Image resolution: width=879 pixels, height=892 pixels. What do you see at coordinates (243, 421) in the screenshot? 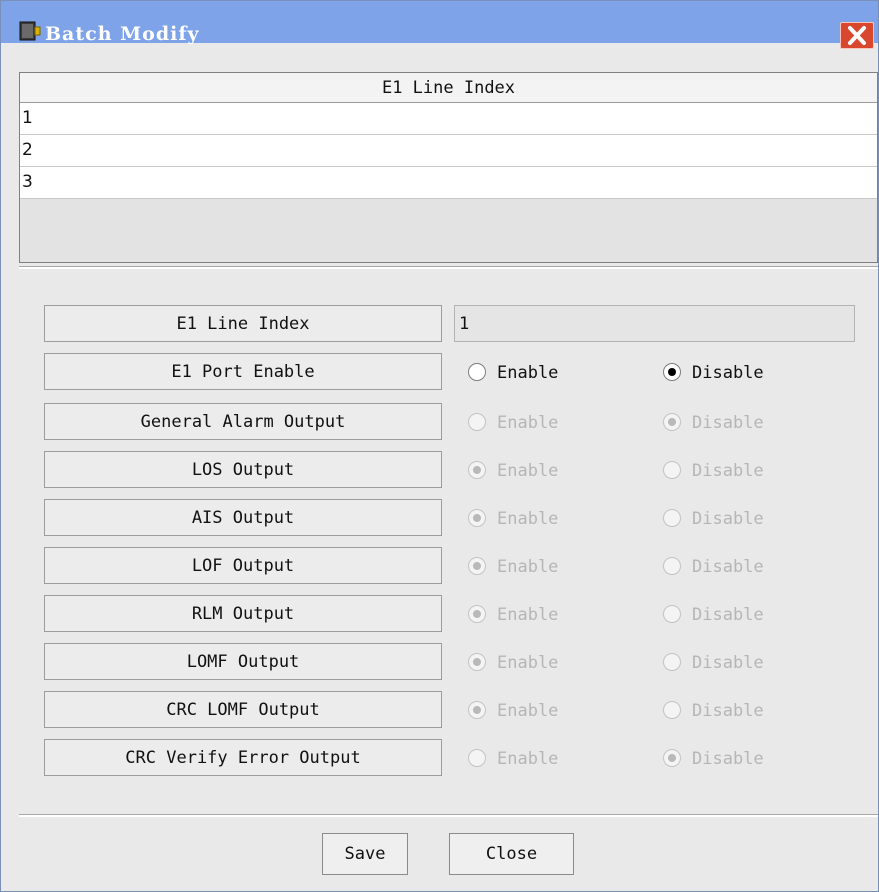
I see `option-label: General Alarm Output` at bounding box center [243, 421].